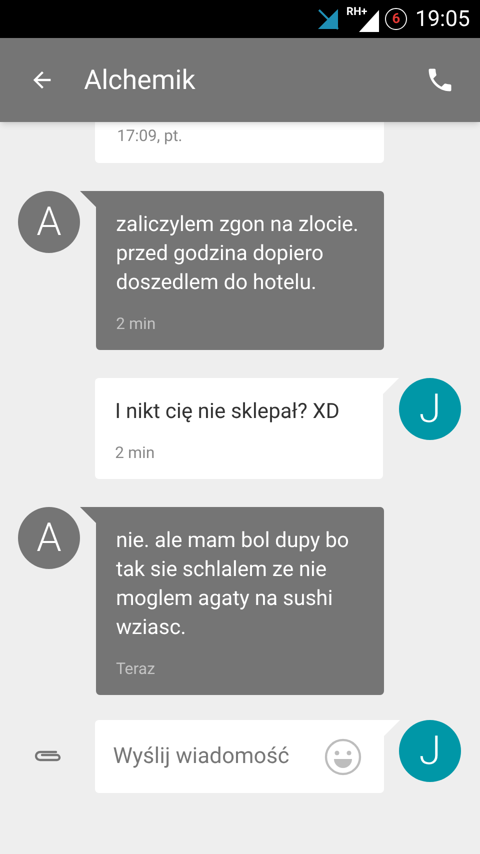 The height and width of the screenshot is (854, 480). Describe the element at coordinates (140, 80) in the screenshot. I see `contact-name: Alchemik` at that location.